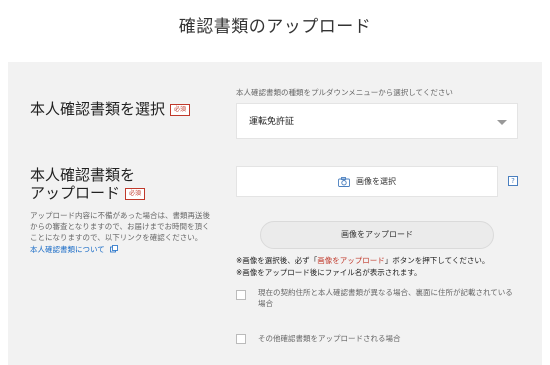 This screenshot has width=550, height=365. I want to click on page-title: 確認書類のアップロード, so click(275, 27).